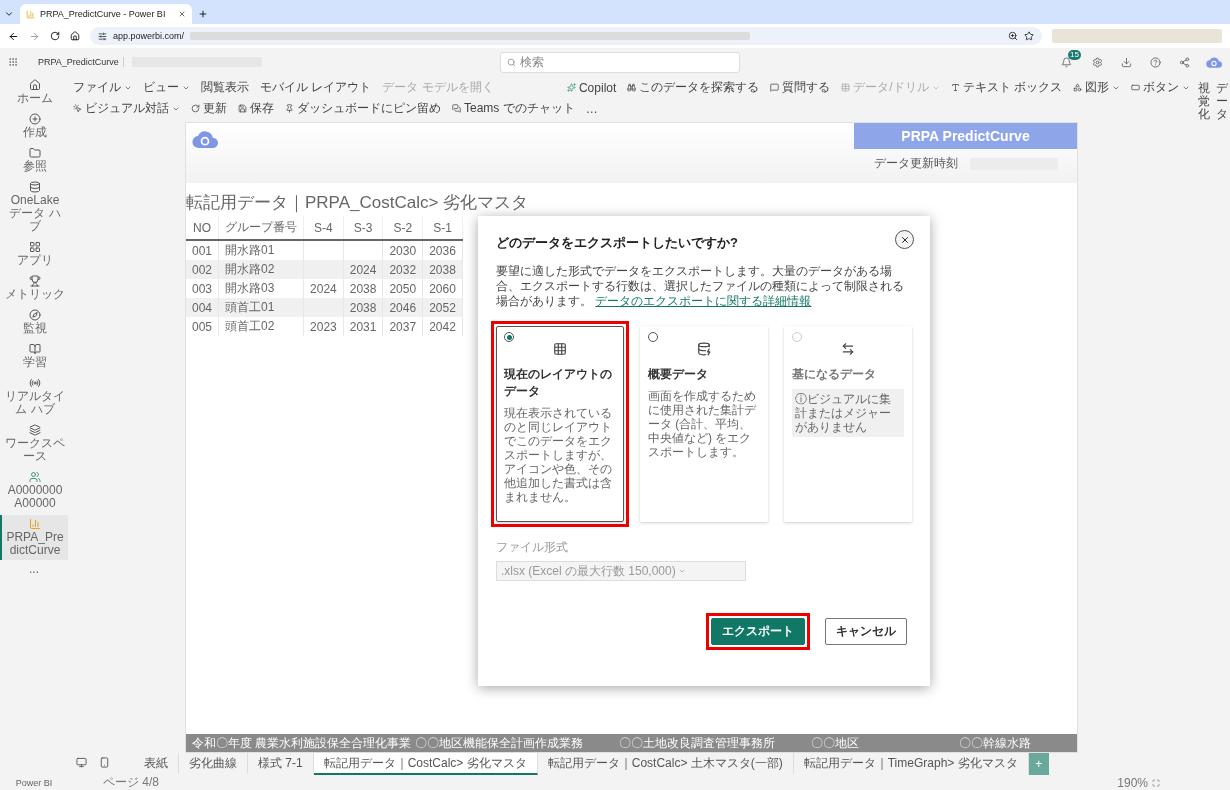 This screenshot has height=790, width=1230. I want to click on option-description: 現在表示されているのと同じレイアウトでこのデータをエクスポートしますが、アイコンや色、その他追加した書式は含まれません。, so click(558, 455).